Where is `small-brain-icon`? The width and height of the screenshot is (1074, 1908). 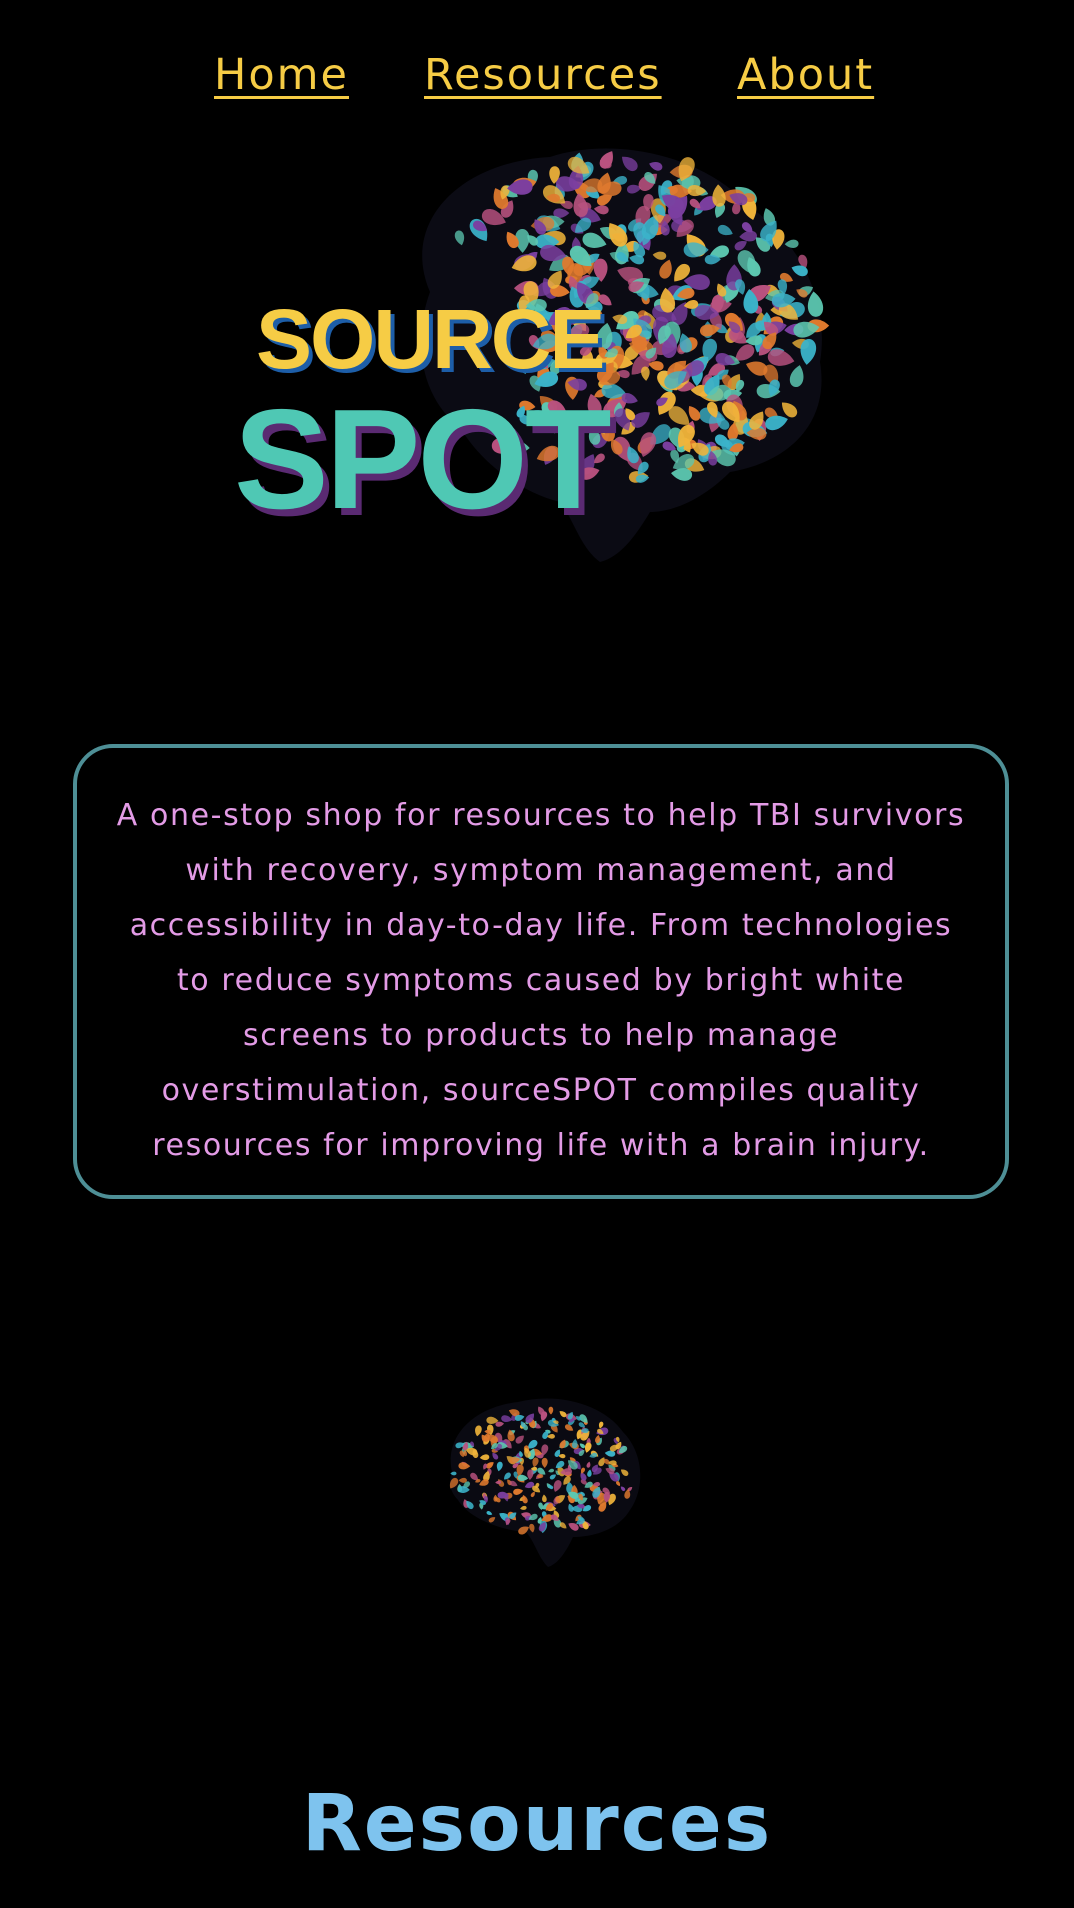
small-brain-icon is located at coordinates (545, 1482).